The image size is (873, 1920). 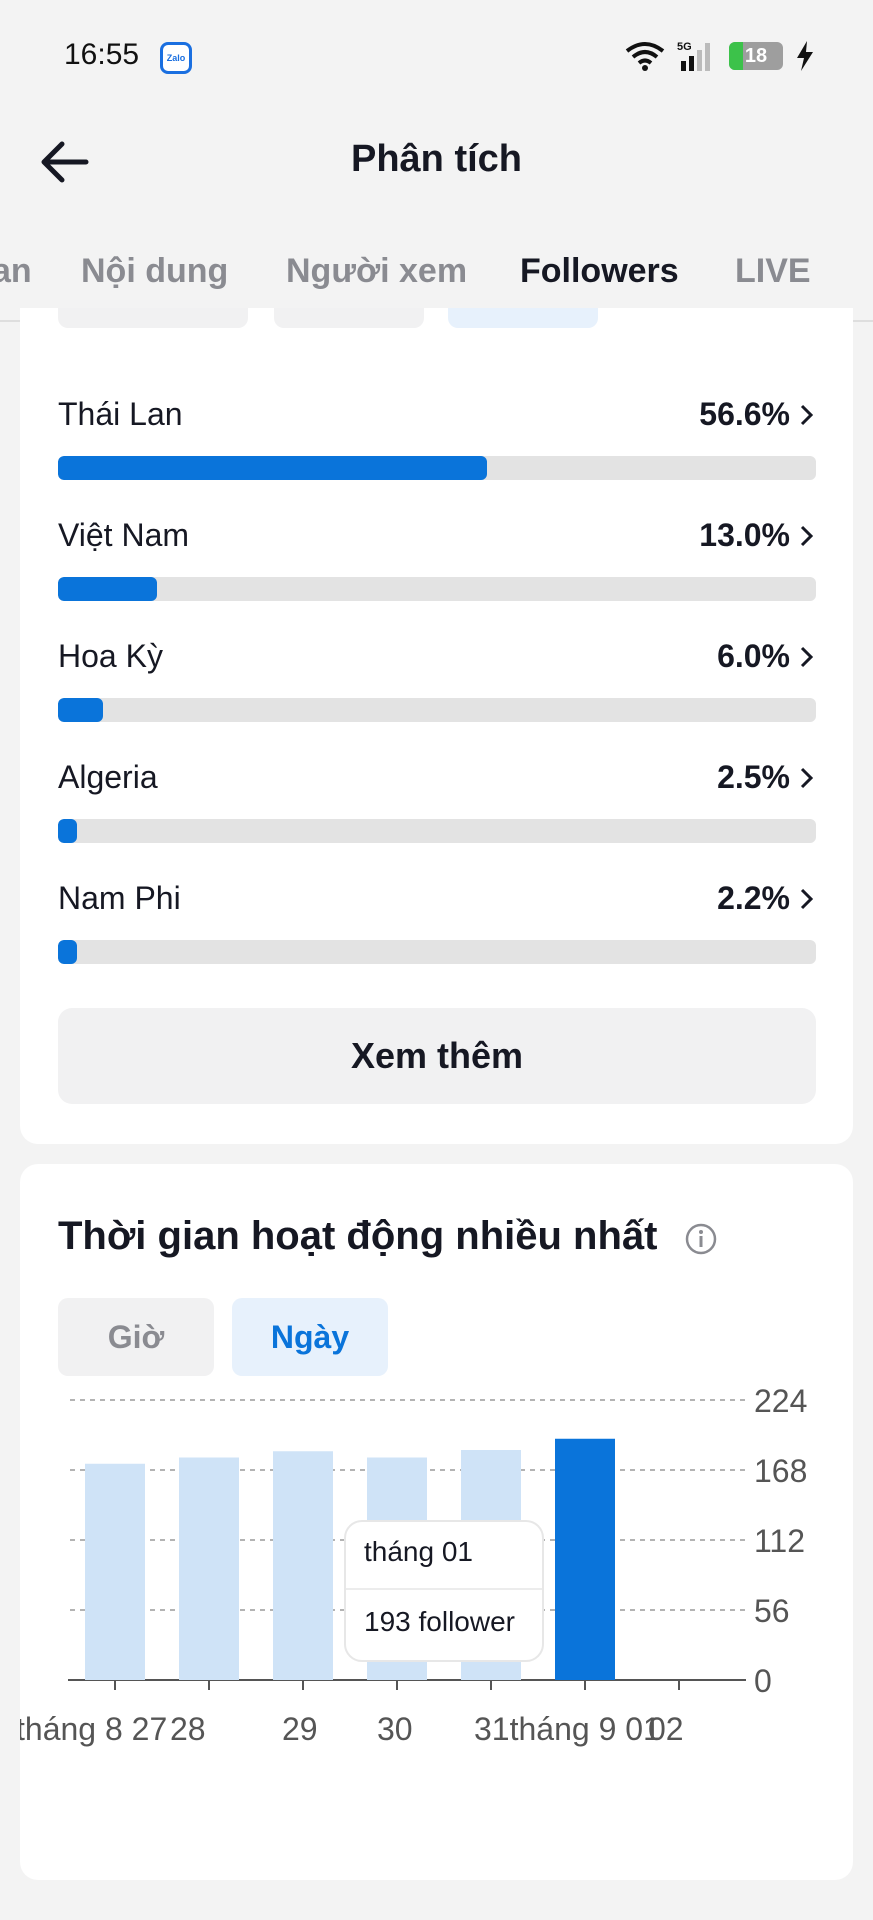 I want to click on y-tick-label: 56, so click(x=772, y=1611).